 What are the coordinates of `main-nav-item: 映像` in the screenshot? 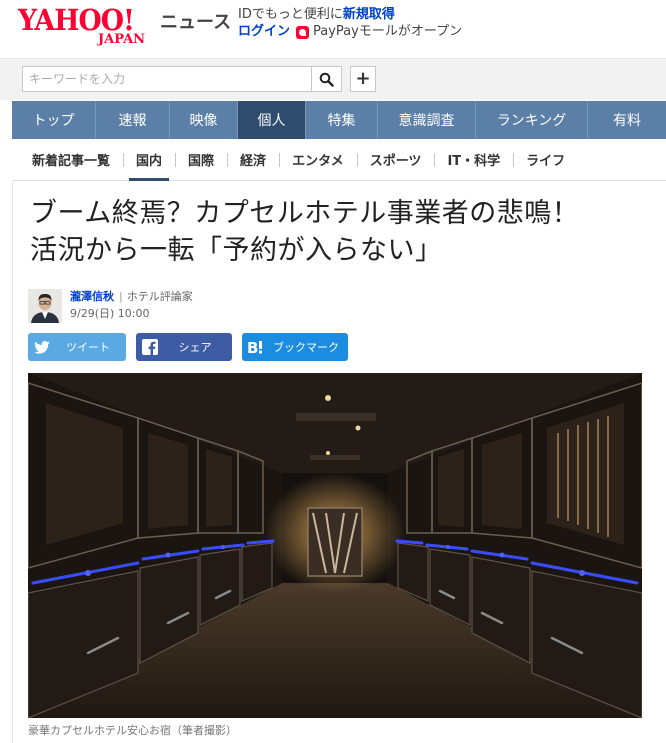 It's located at (204, 120).